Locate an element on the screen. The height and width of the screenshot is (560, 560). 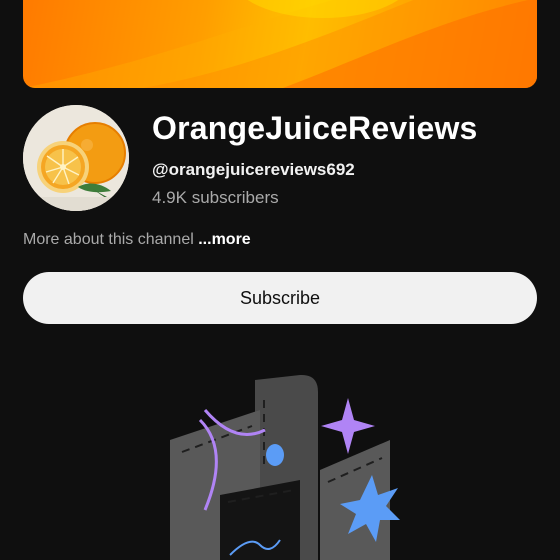
more-link: ...more is located at coordinates (224, 239).